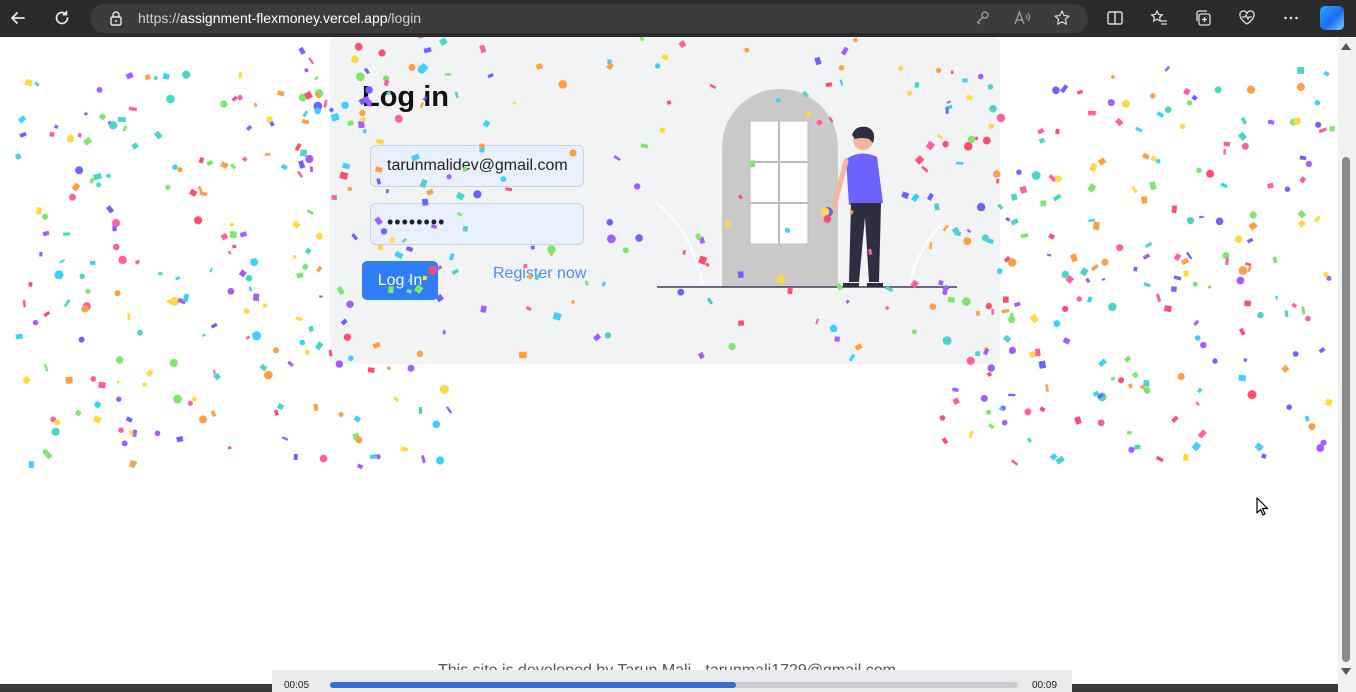 Image resolution: width=1356 pixels, height=692 pixels. Describe the element at coordinates (1159, 18) in the screenshot. I see `favorites-icon` at that location.